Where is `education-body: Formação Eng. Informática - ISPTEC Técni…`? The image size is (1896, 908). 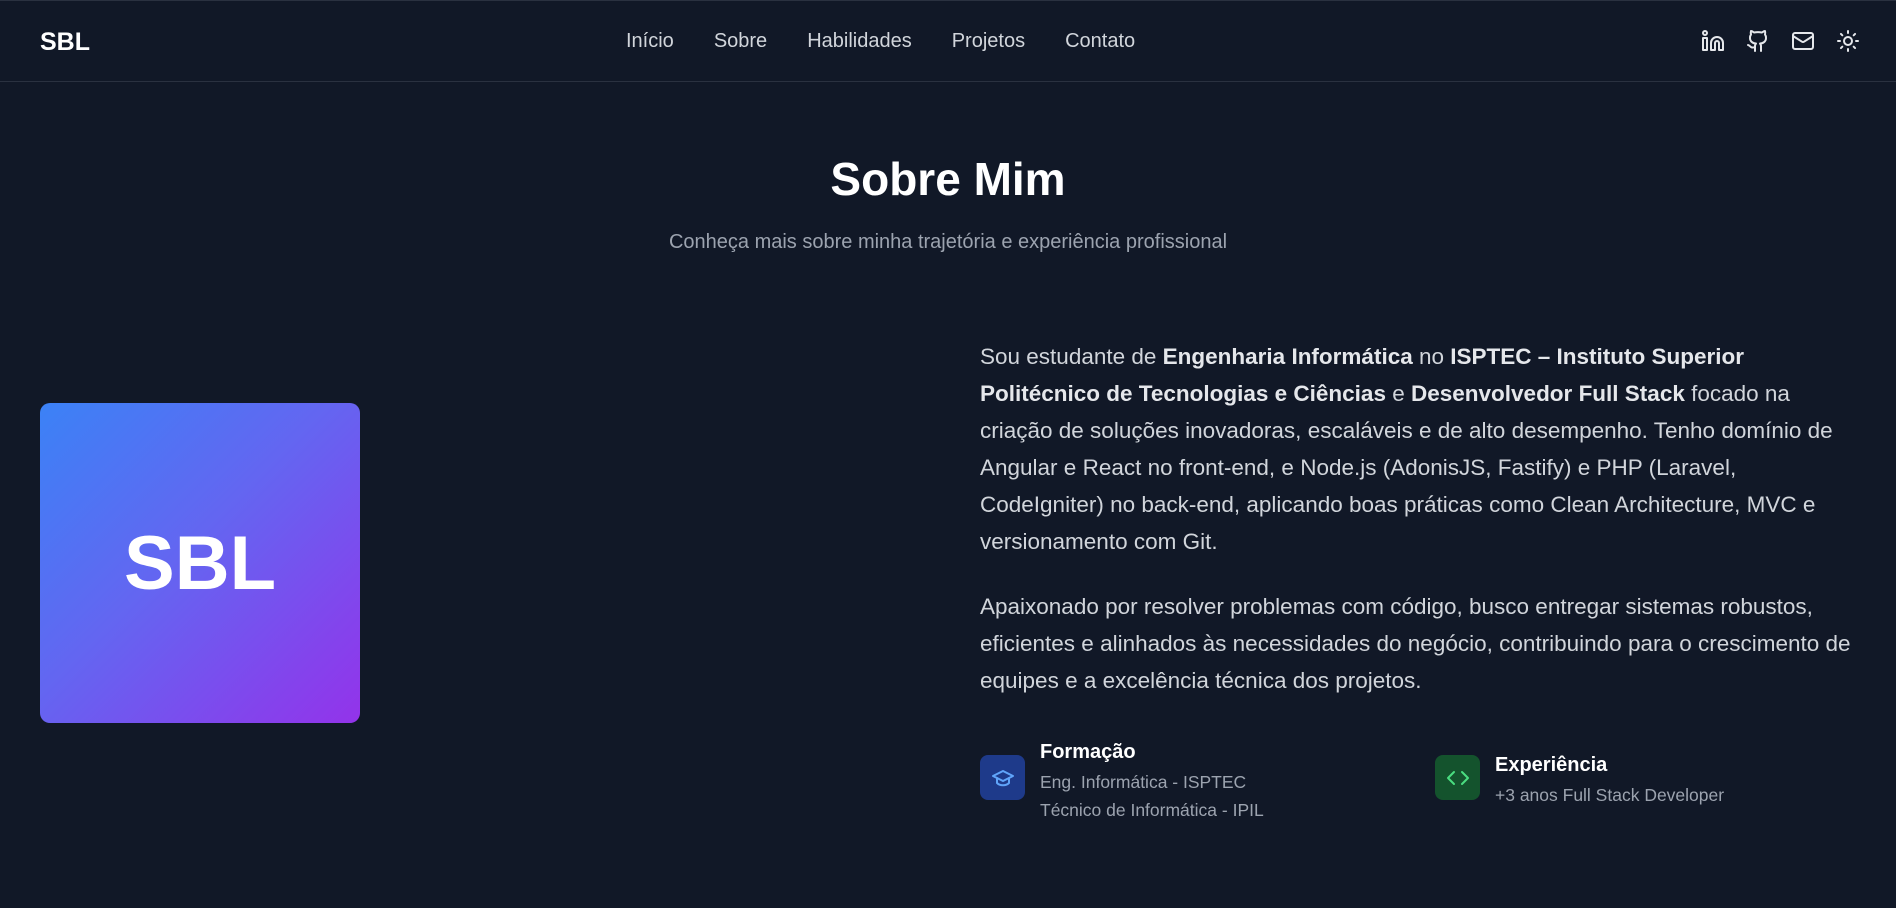 education-body: Formação Eng. Informática - ISPTEC Técni… is located at coordinates (1152, 782).